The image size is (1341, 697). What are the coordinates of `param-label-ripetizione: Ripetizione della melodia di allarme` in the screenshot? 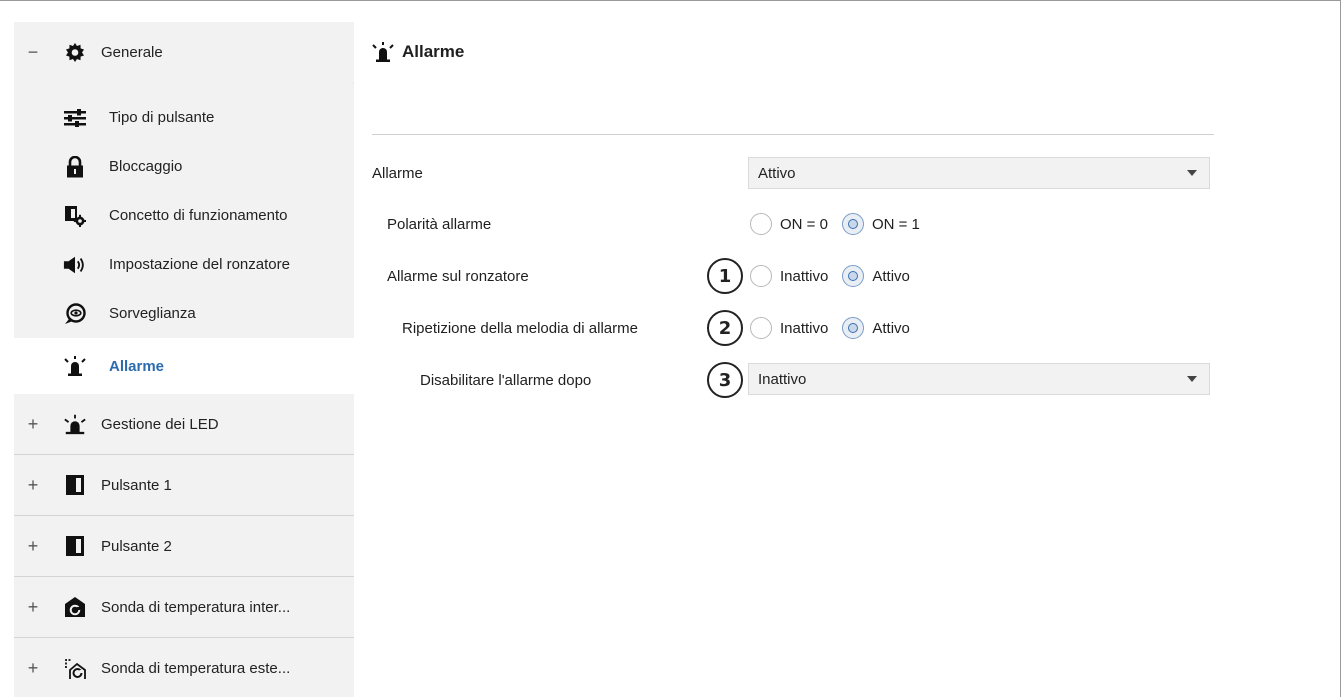 It's located at (520, 328).